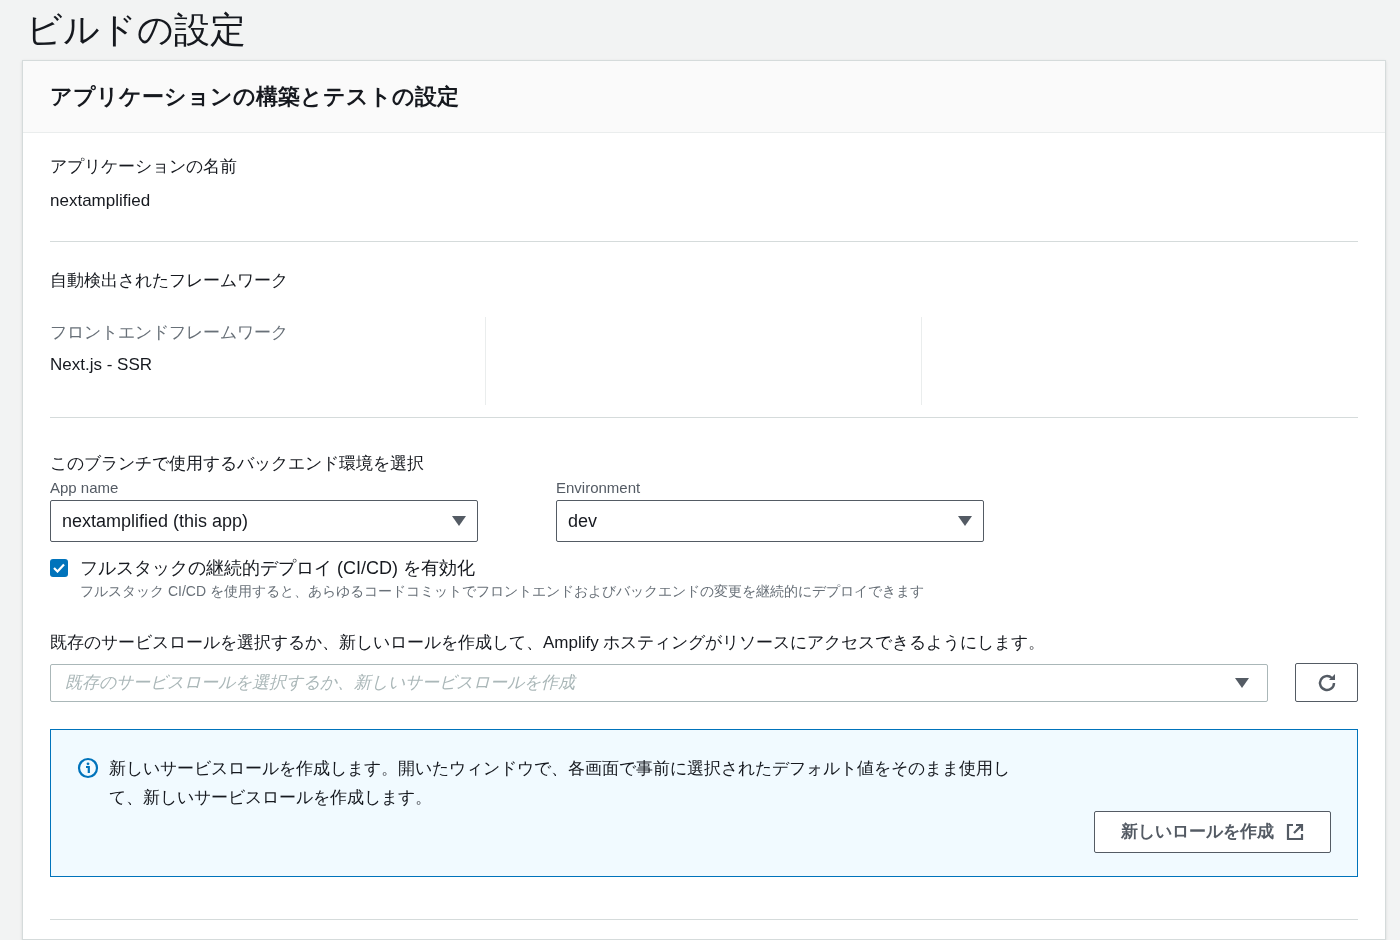 The image size is (1400, 940). What do you see at coordinates (1326, 682) in the screenshot?
I see `refresh-button` at bounding box center [1326, 682].